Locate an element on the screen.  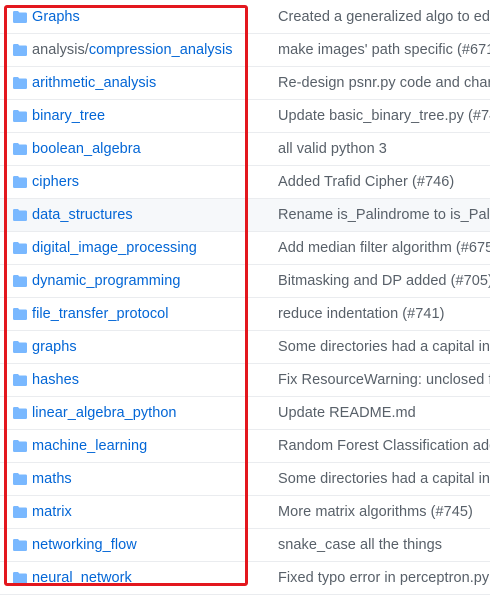
commit-message: Update README.md is located at coordinates (347, 413).